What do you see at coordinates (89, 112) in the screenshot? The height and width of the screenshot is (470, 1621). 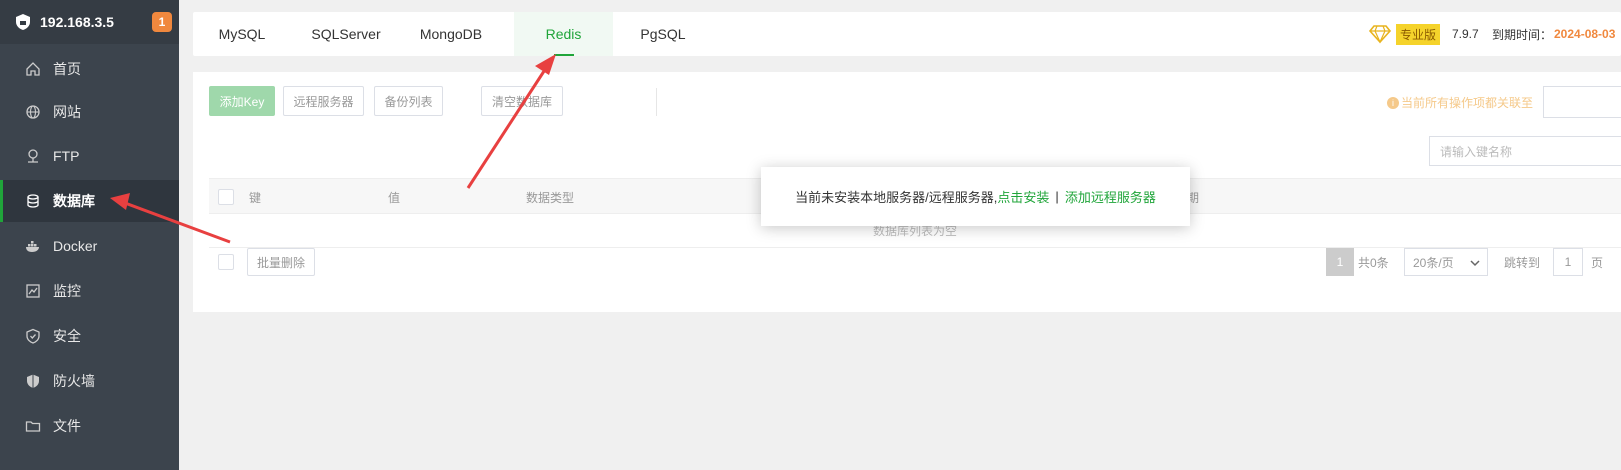 I see `sidebar-item-website: 网站` at bounding box center [89, 112].